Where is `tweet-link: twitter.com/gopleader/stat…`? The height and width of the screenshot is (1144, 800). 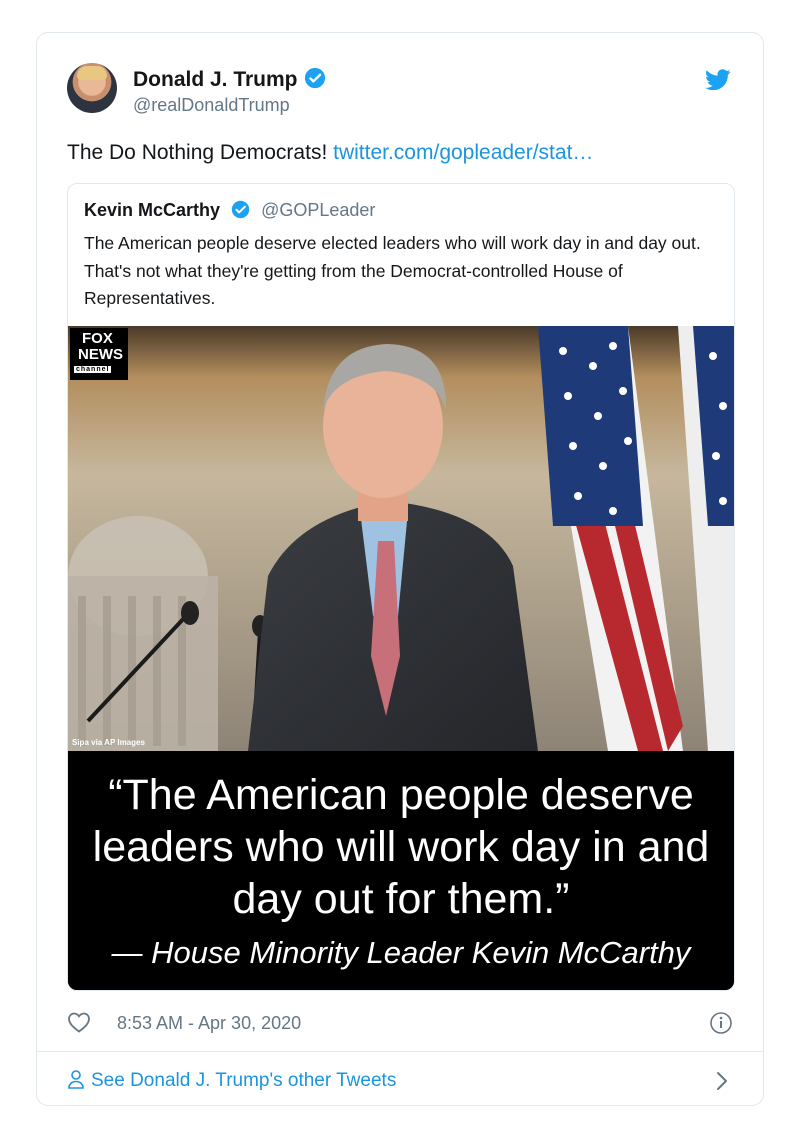 tweet-link: twitter.com/gopleader/stat… is located at coordinates (463, 152).